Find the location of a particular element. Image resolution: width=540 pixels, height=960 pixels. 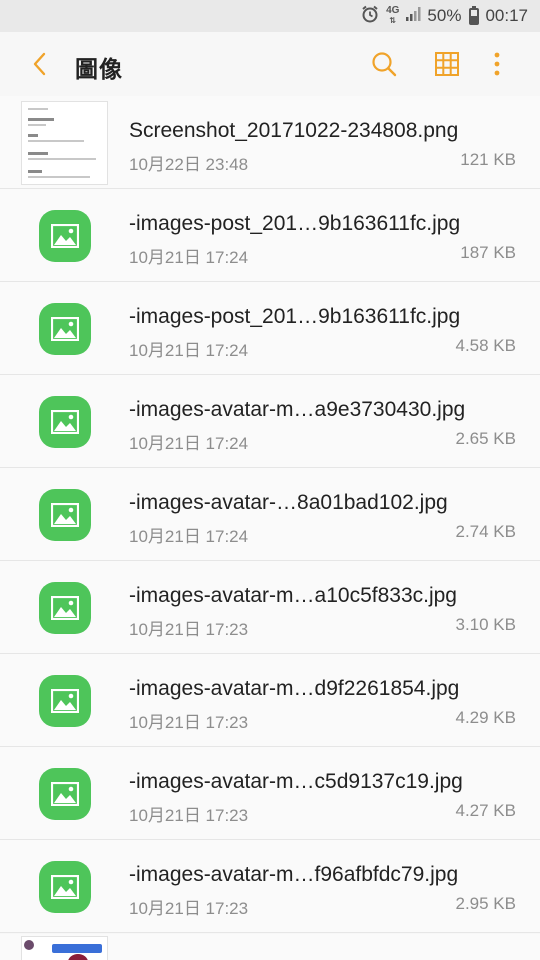

file-name: -images-avatar-m…a9e3730430.jpg is located at coordinates (297, 409).